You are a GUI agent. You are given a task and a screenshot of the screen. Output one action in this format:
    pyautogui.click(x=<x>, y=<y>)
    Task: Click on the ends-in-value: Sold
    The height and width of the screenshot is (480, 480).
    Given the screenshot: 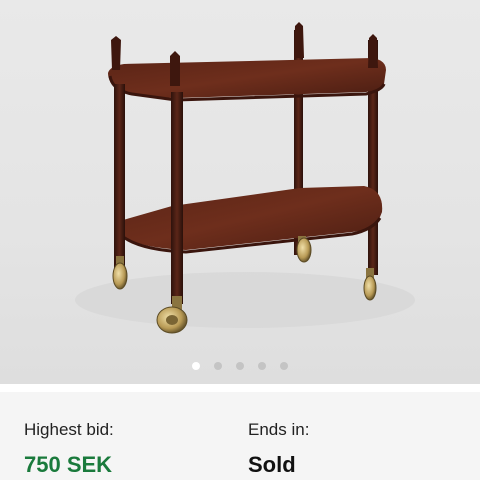 What is the action you would take?
    pyautogui.click(x=272, y=464)
    